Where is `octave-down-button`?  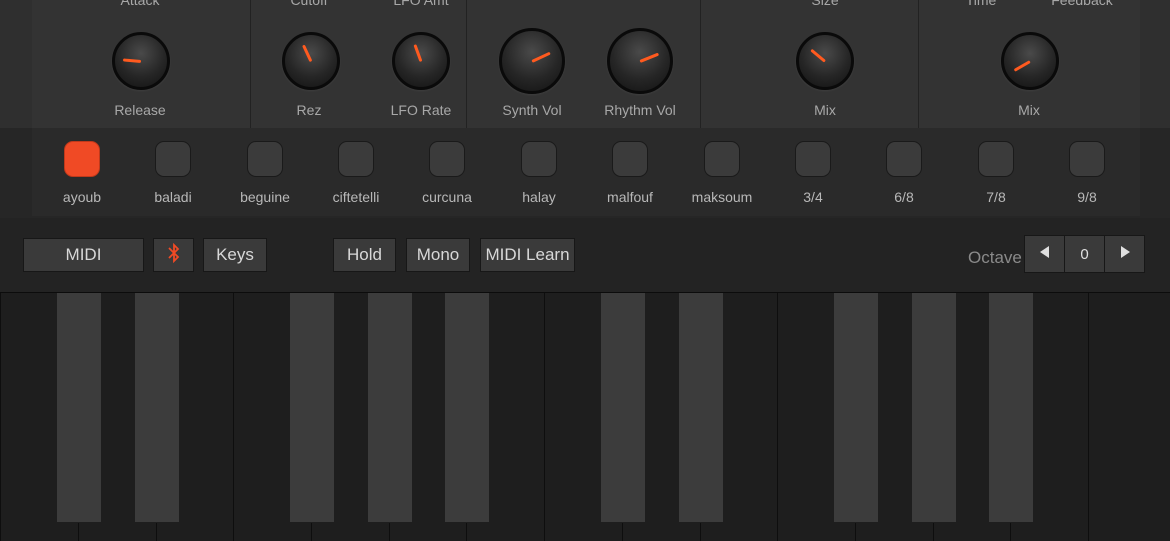 octave-down-button is located at coordinates (1044, 254).